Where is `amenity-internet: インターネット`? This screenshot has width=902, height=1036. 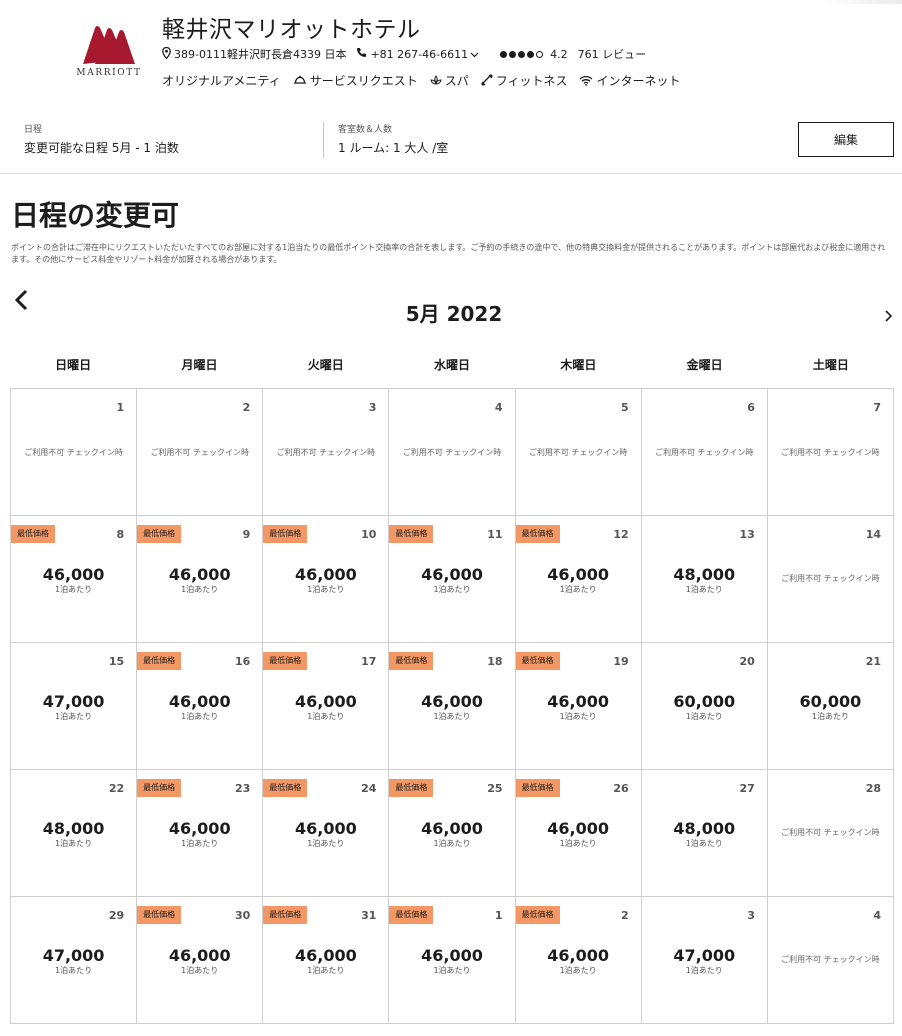
amenity-internet: インターネット is located at coordinates (630, 80).